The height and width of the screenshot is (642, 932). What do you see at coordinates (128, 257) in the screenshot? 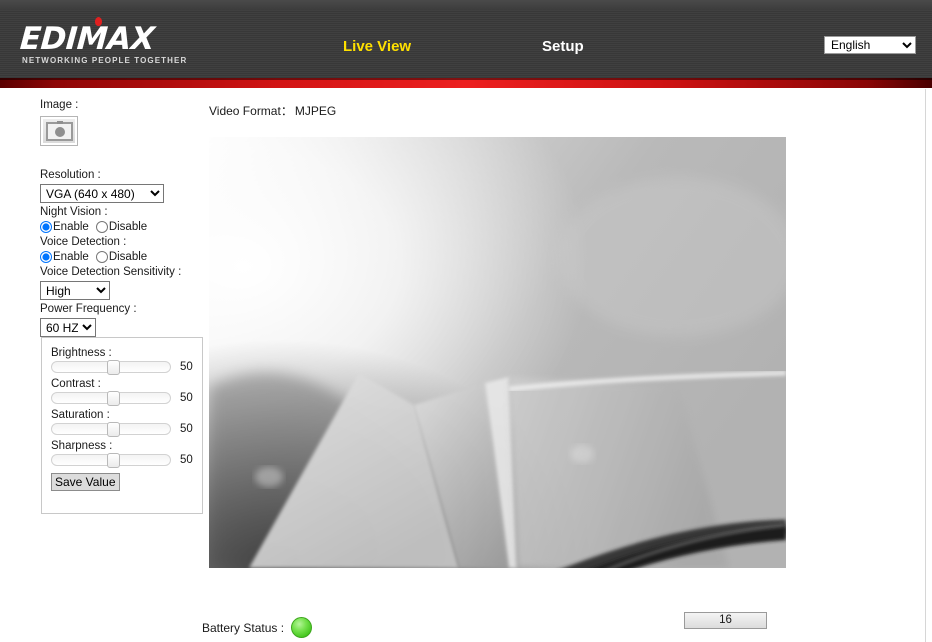
I see `voice-detection-disable-label: Disable` at bounding box center [128, 257].